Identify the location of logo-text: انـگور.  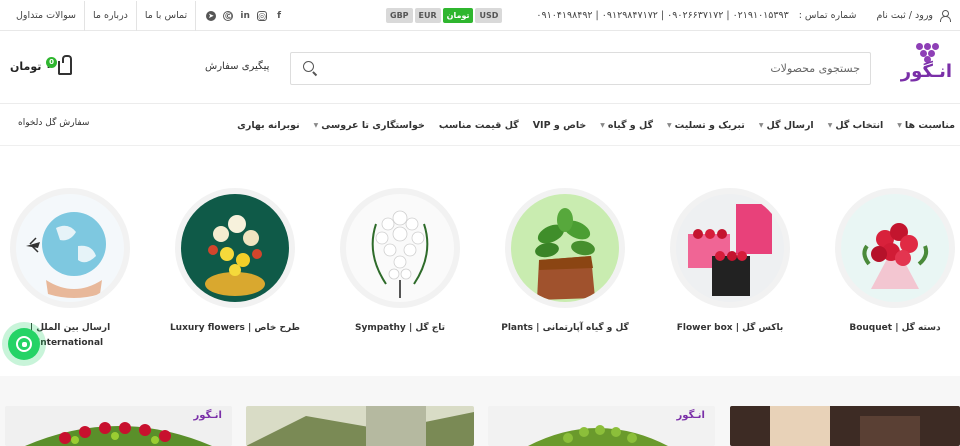
(926, 71).